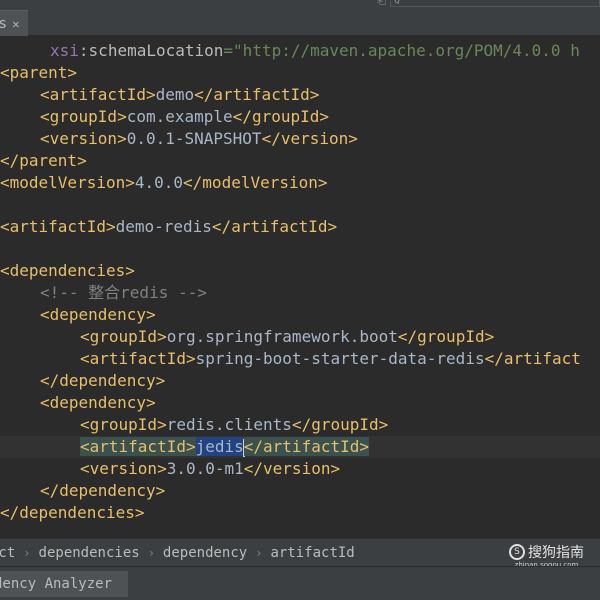 The height and width of the screenshot is (600, 600). What do you see at coordinates (255, 182) in the screenshot?
I see `xml-tag: </modelVersion>` at bounding box center [255, 182].